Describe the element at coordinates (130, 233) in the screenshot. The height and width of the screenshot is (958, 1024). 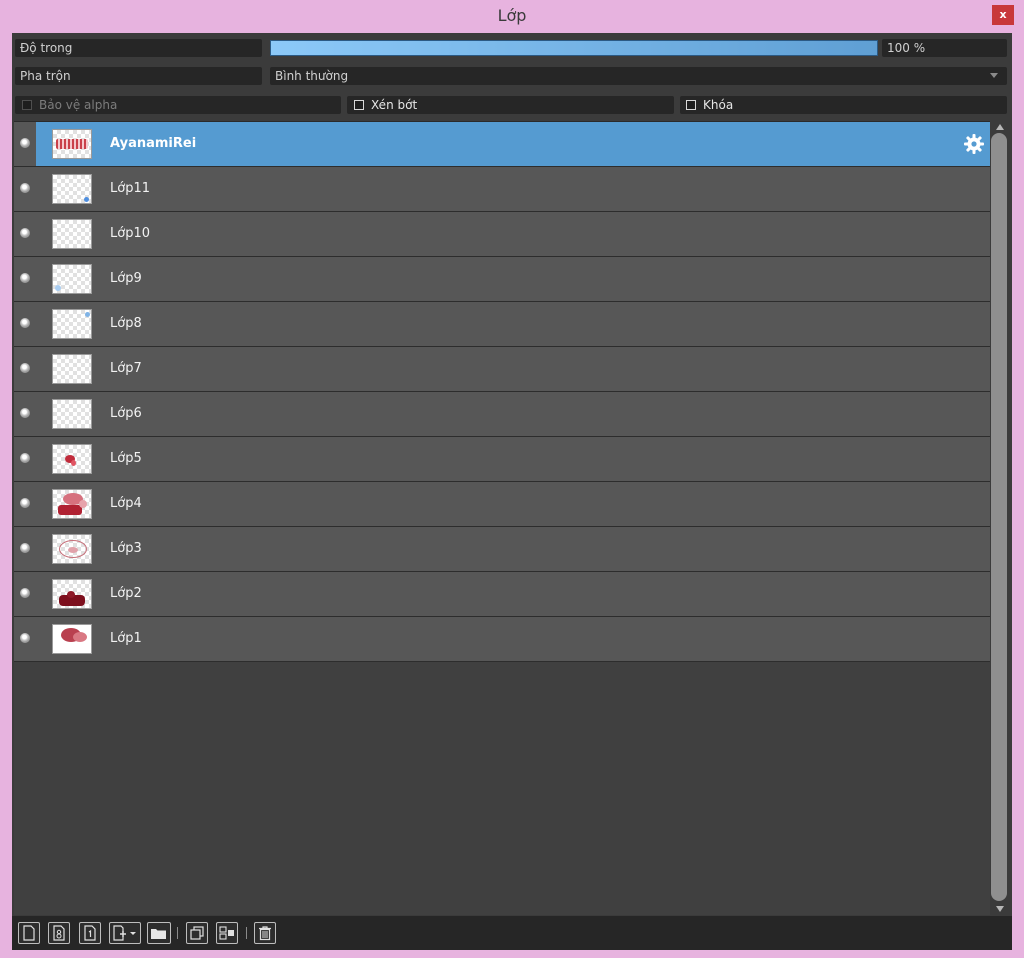
I see `layer-name: Lớp10` at that location.